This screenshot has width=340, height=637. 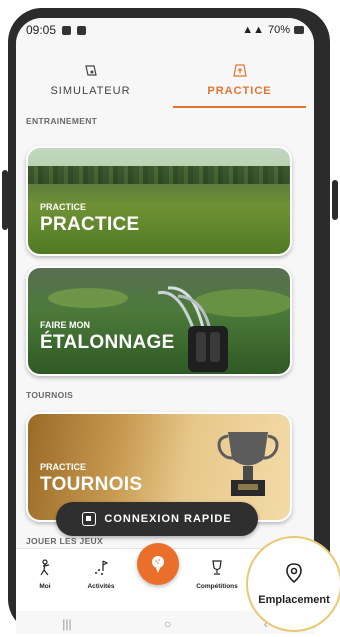 I want to click on quick-connect-button: CONNEXION RAPIDE, so click(x=157, y=519).